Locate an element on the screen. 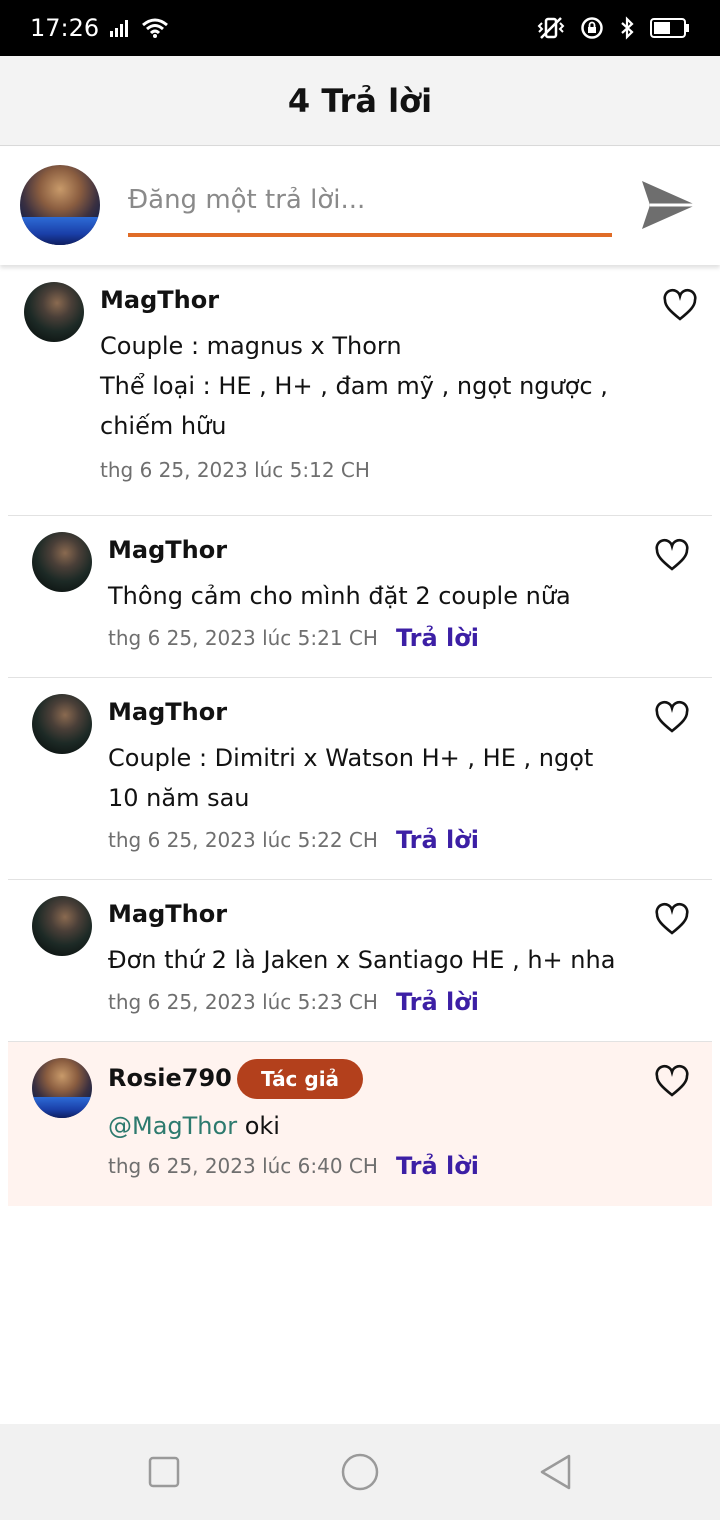  status-bar: 17:26 is located at coordinates (360, 28).